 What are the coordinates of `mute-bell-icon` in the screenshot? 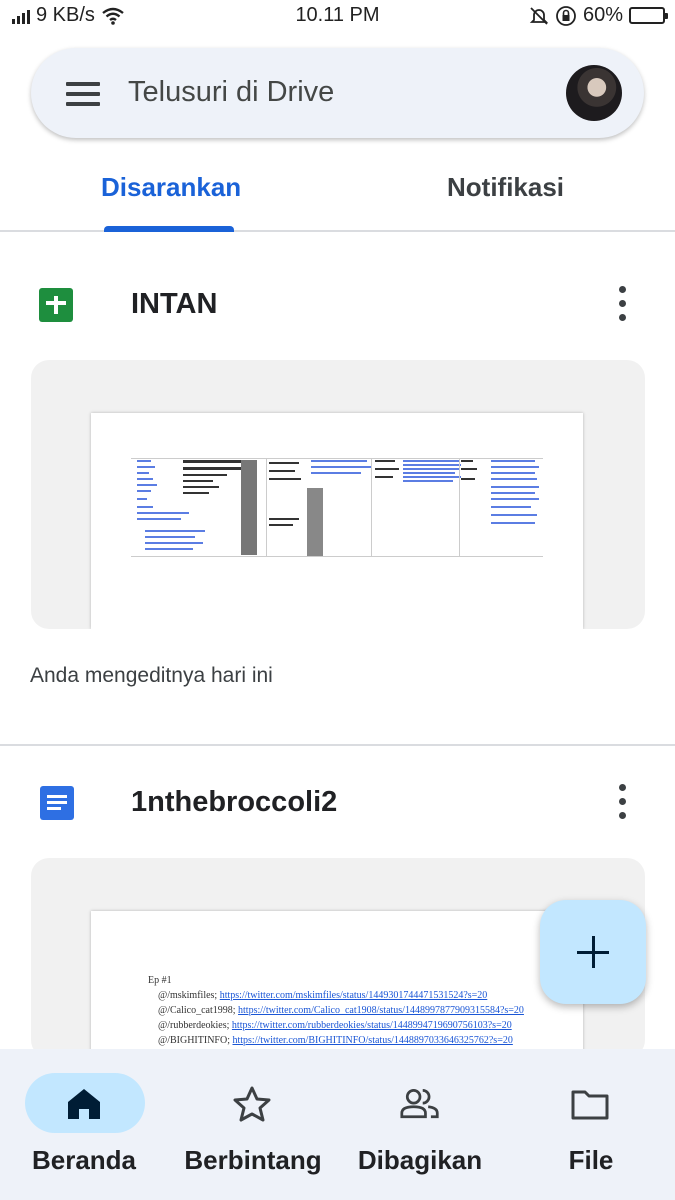 It's located at (539, 15).